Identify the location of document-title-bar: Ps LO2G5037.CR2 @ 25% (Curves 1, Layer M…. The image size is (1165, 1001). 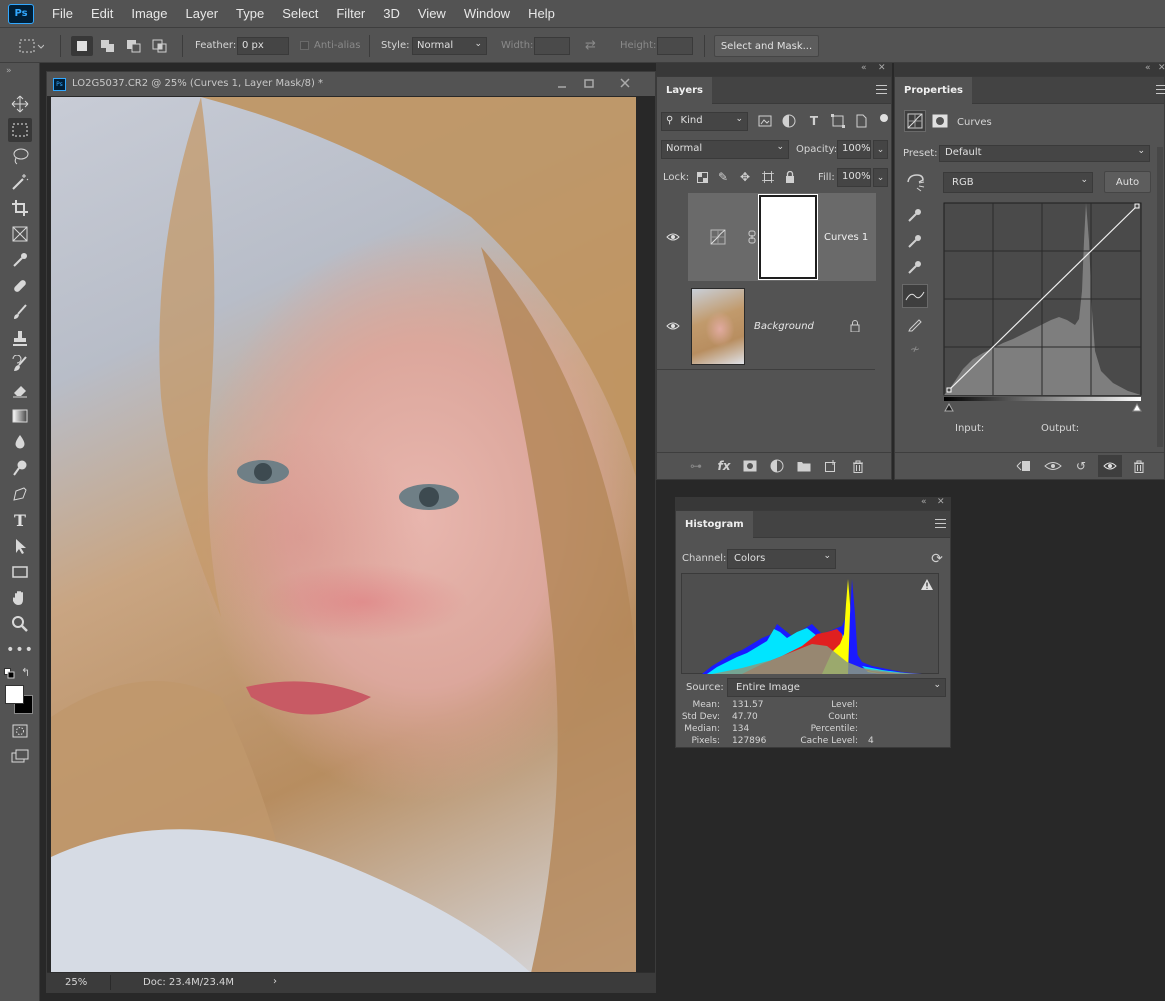
(351, 84).